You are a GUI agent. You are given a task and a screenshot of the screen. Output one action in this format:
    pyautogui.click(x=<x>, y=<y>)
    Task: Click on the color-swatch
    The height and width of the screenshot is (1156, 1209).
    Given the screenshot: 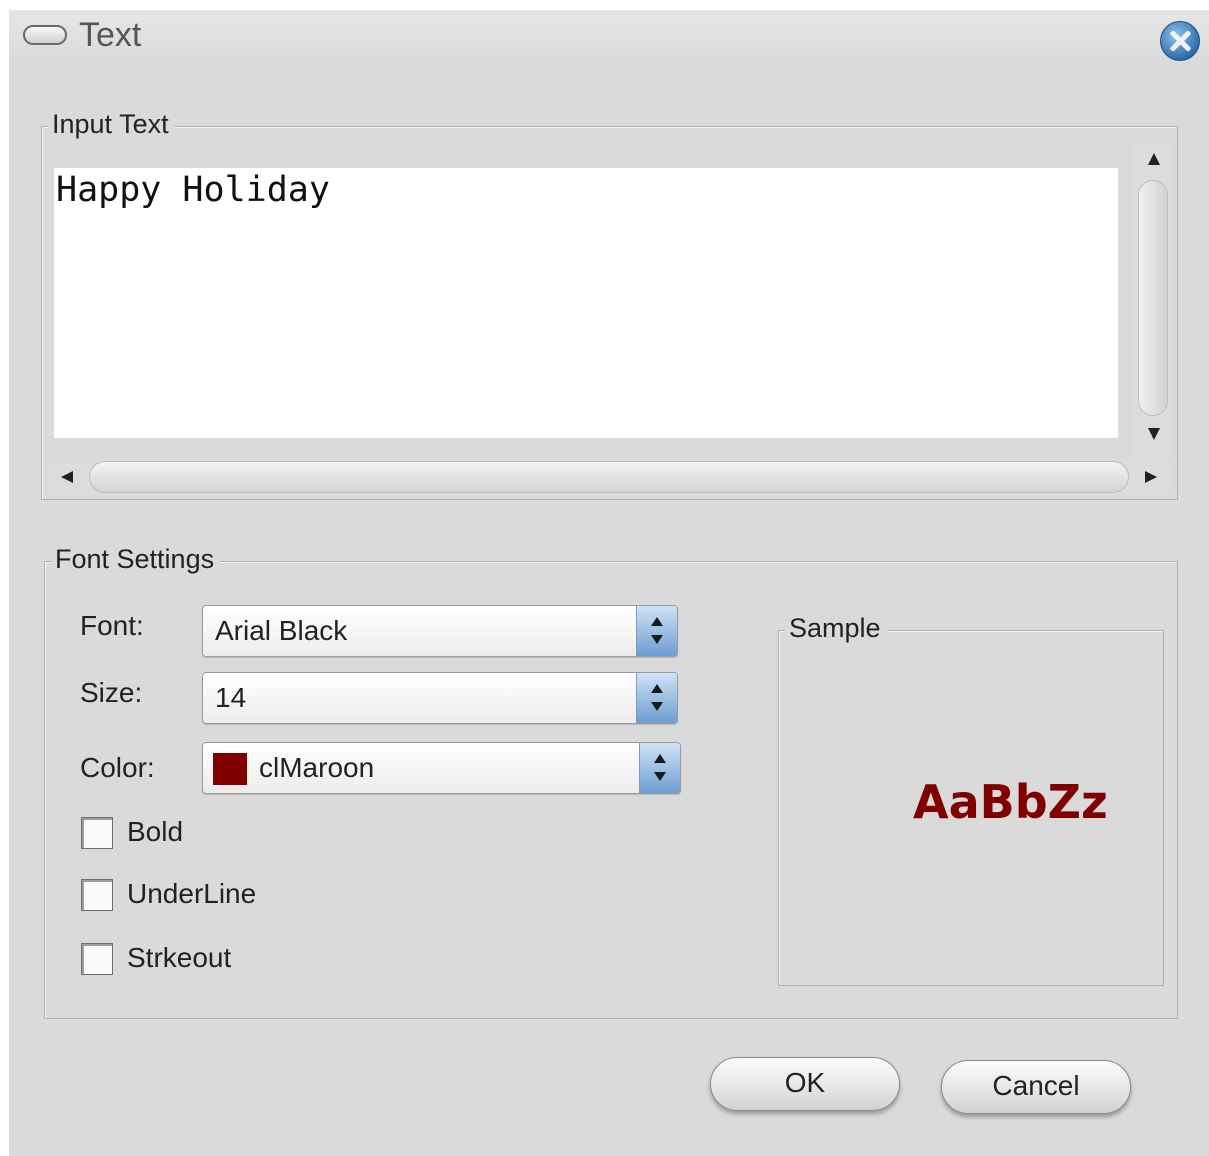 What is the action you would take?
    pyautogui.click(x=230, y=769)
    